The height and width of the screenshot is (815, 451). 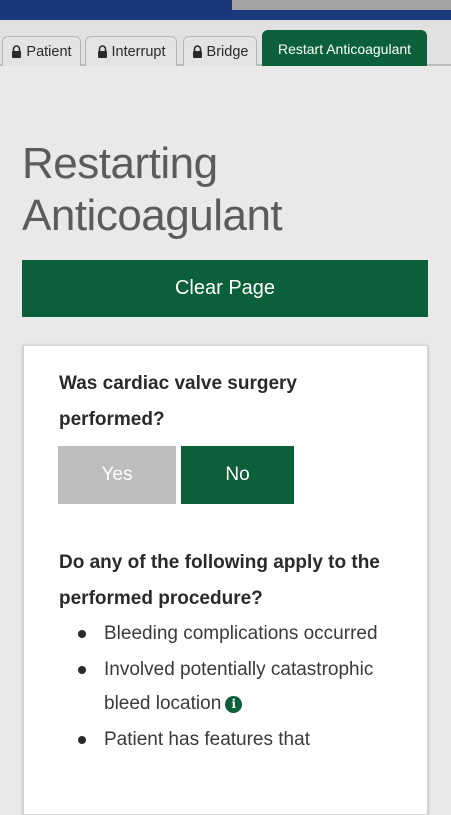 I want to click on tab-label: Restart Anticoagulant, so click(x=344, y=48).